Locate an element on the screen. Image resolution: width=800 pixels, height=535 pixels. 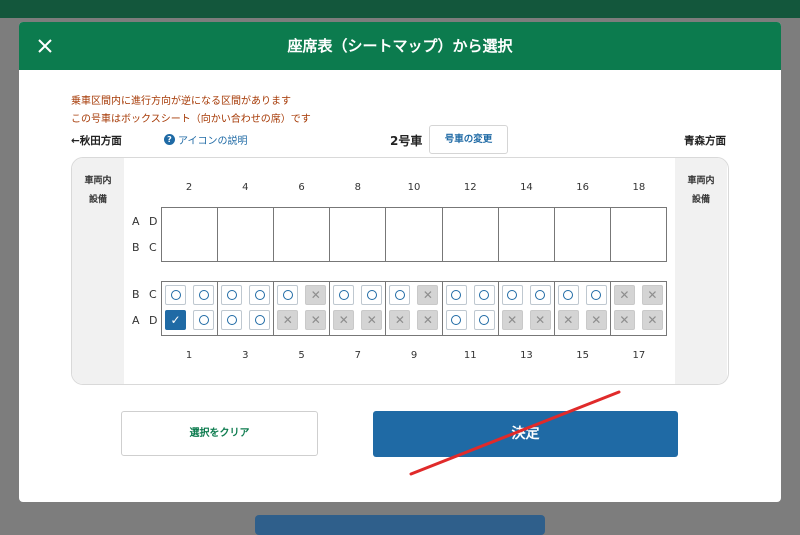
seat-number-bottom: 15 is located at coordinates (583, 355).